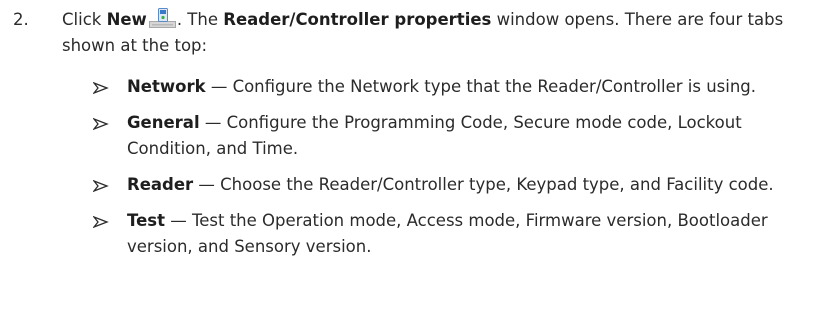 This screenshot has width=823, height=322. What do you see at coordinates (200, 19) in the screenshot?
I see `step-text-part2: . The` at bounding box center [200, 19].